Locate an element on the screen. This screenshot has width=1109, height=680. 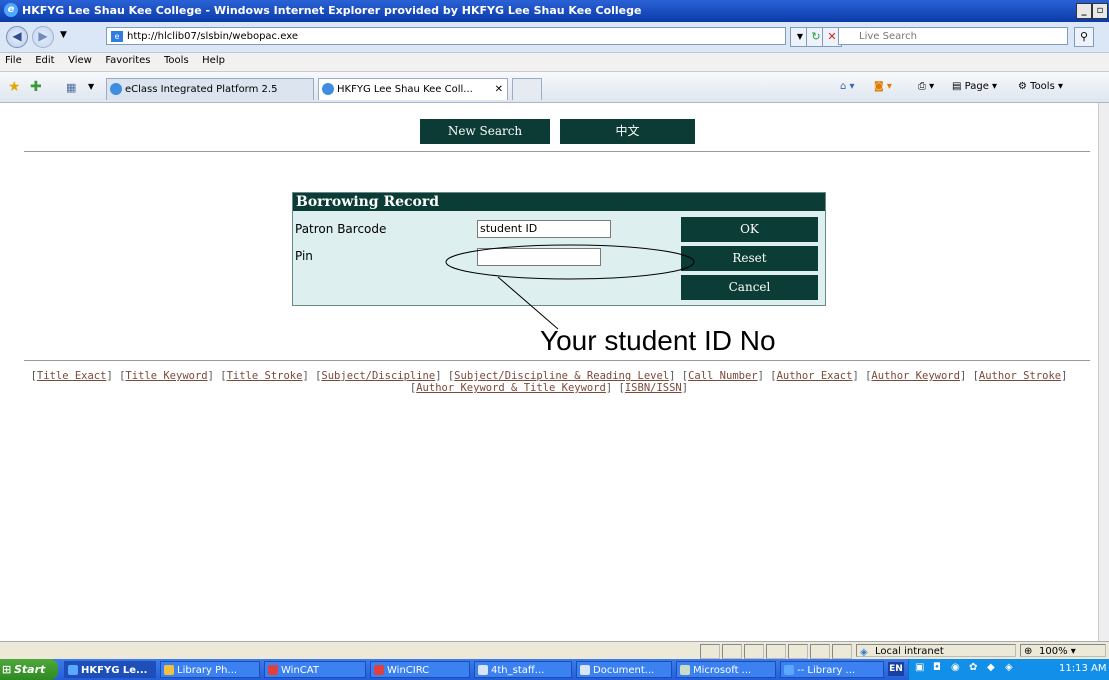
menu-favorites: Favorites is located at coordinates (127, 60).